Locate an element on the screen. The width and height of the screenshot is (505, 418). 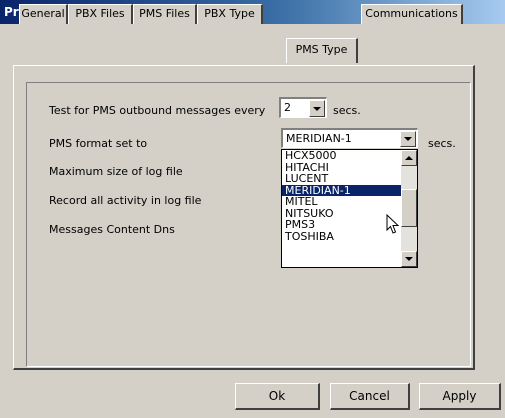
tab-general: General is located at coordinates (43, 14).